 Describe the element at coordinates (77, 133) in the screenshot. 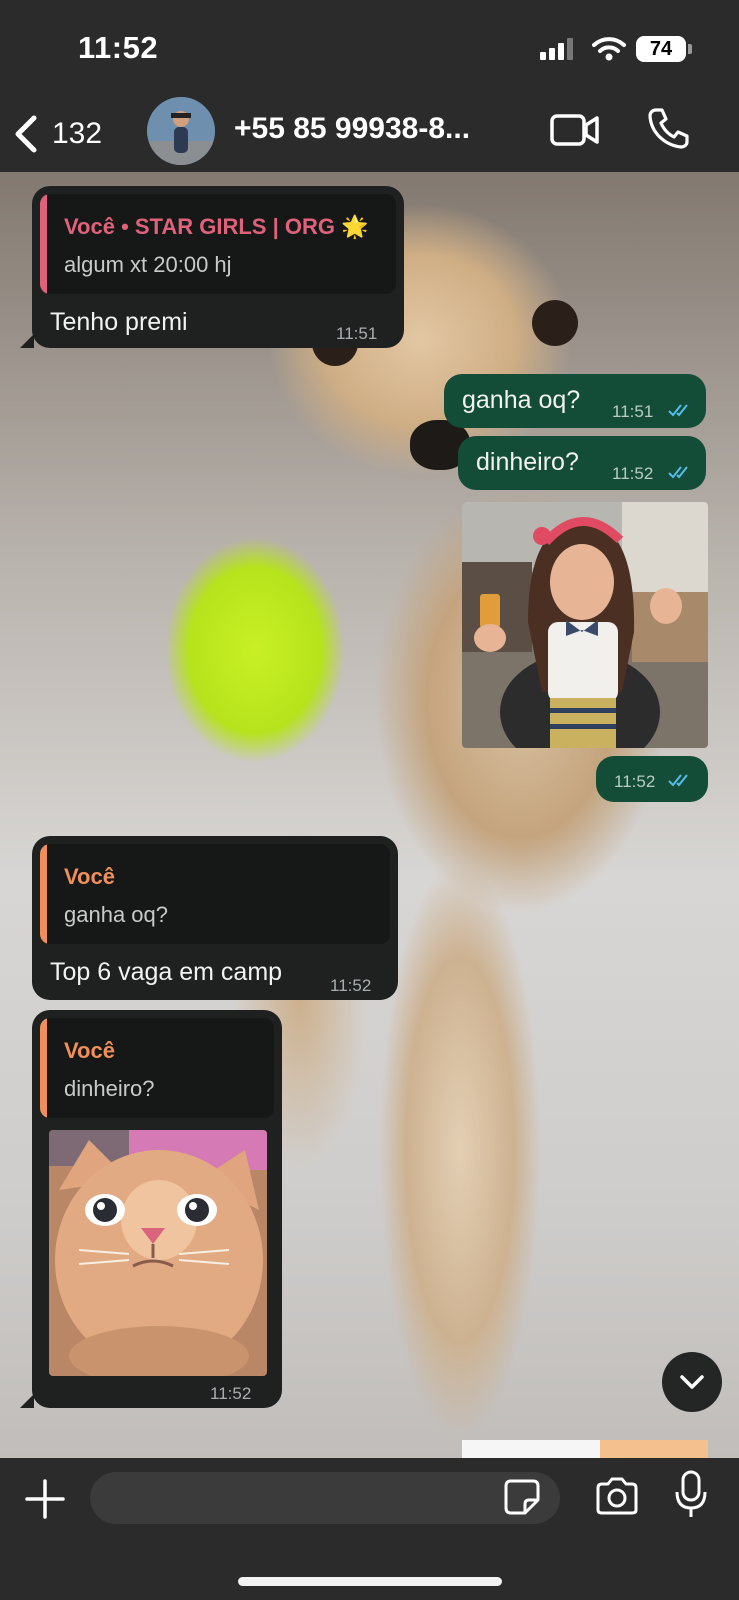

I see `unread-count: 132` at that location.